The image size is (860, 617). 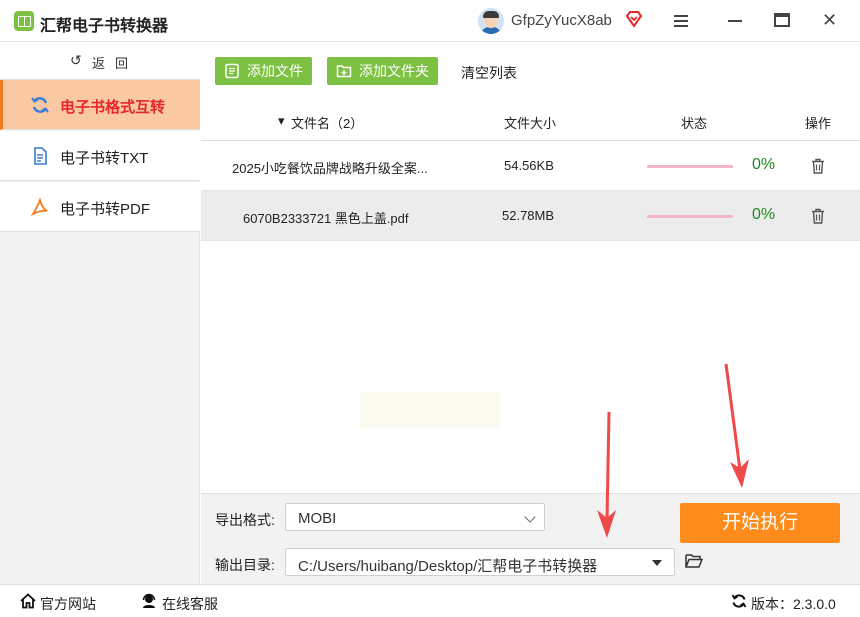 I want to click on back-arrow-icon: ↺, so click(x=76, y=60).